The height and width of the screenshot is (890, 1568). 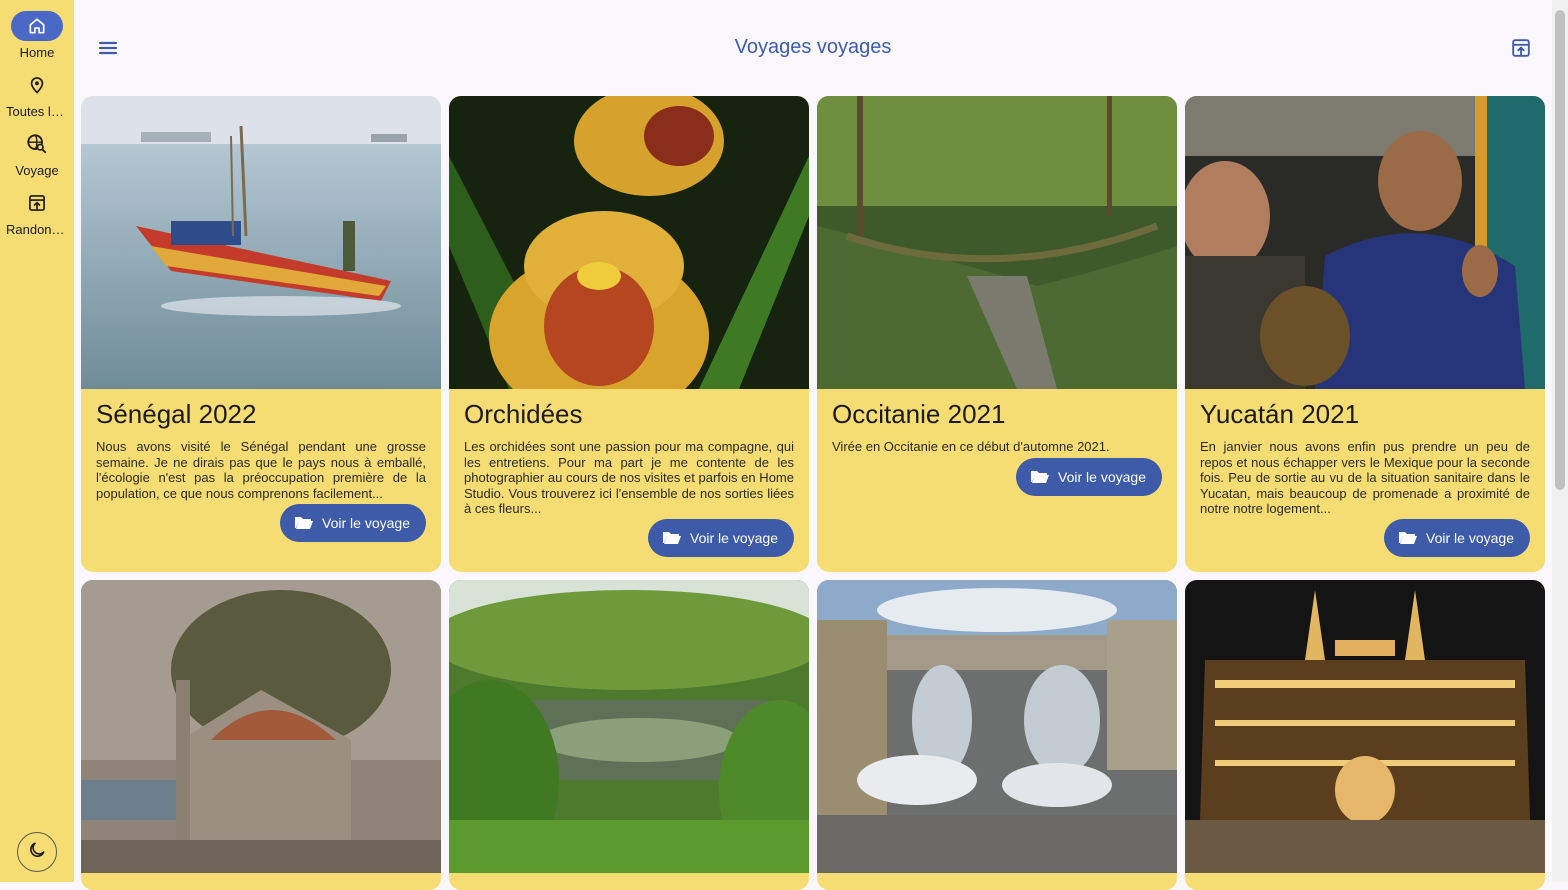 I want to click on pond-photo, so click(x=629, y=726).